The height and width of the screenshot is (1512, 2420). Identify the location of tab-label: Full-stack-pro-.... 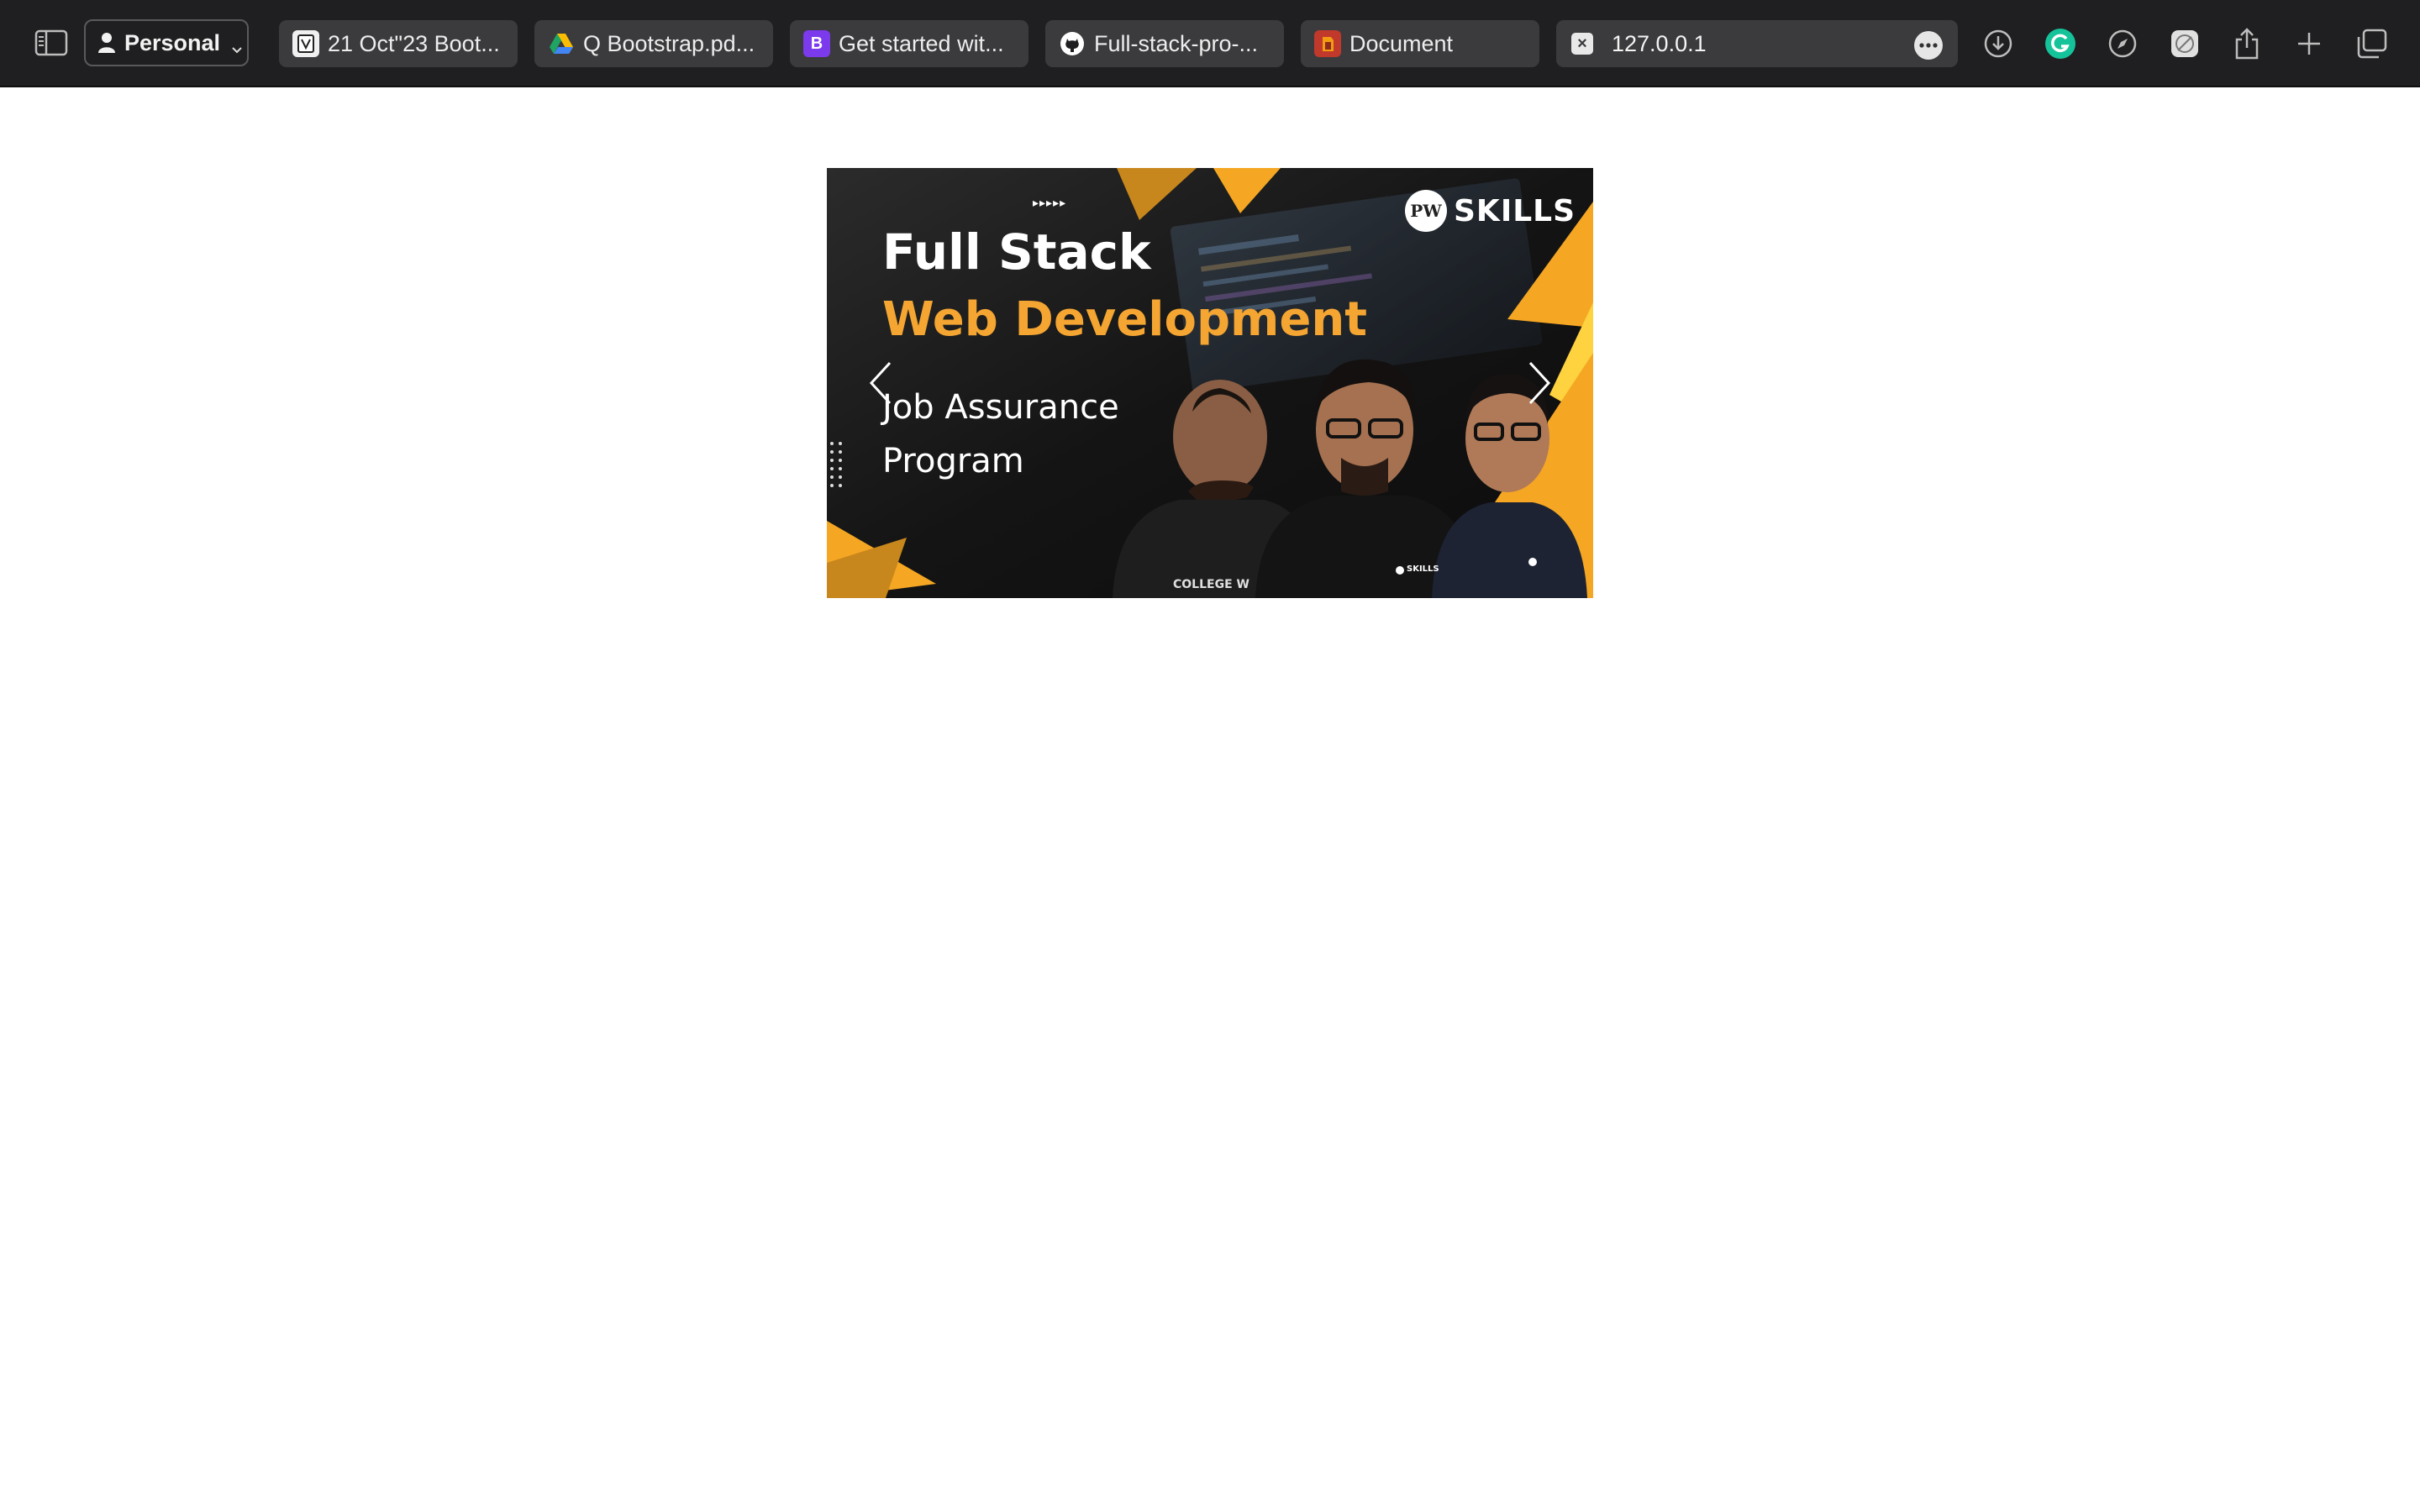
(1176, 43).